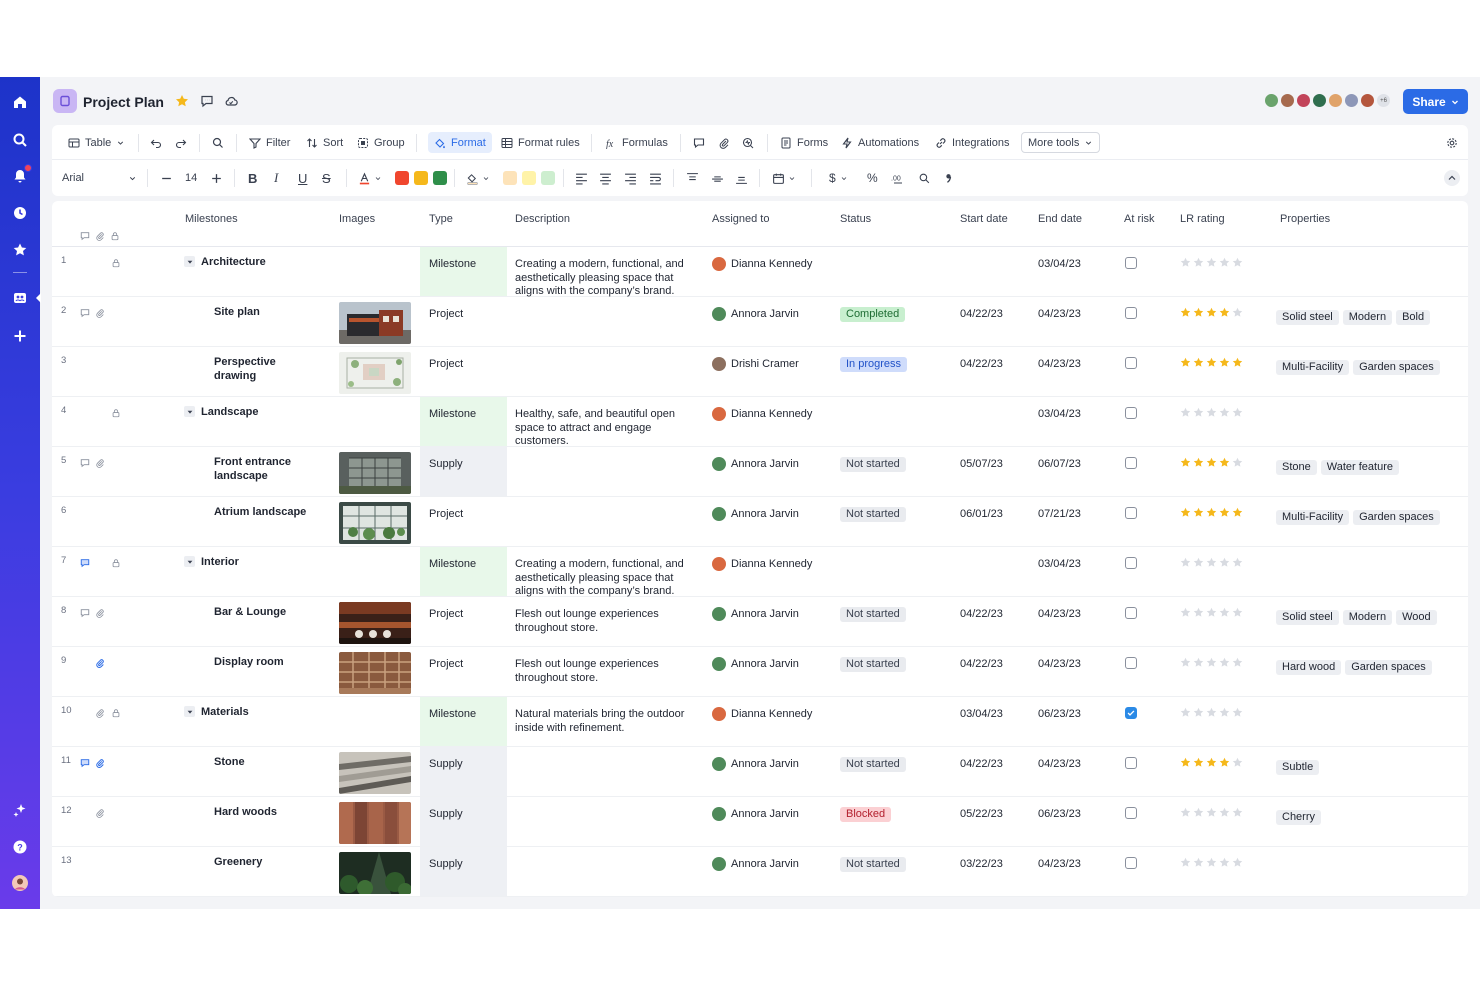  Describe the element at coordinates (717, 178) in the screenshot. I see `valign-middle-button` at that location.